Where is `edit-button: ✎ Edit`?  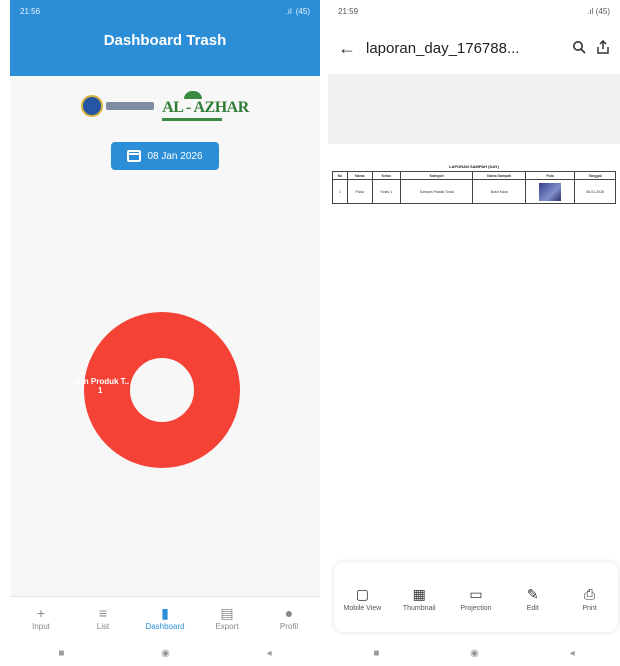 edit-button: ✎ Edit is located at coordinates (533, 599).